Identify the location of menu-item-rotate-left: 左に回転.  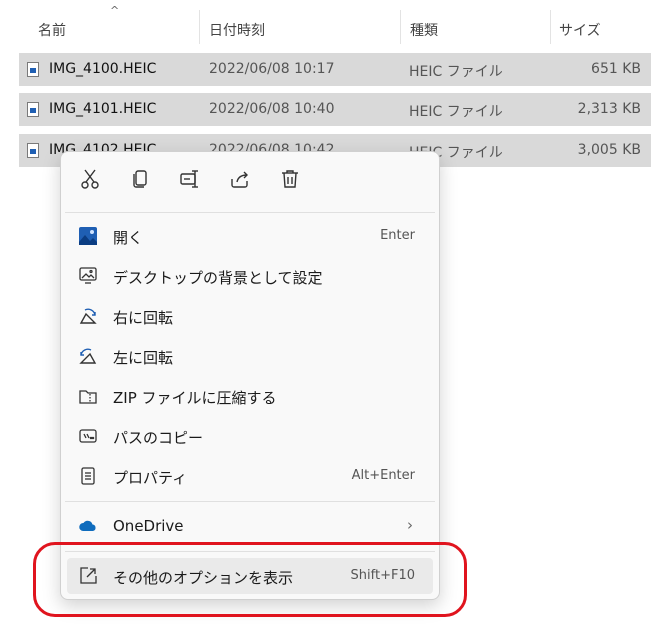
(250, 356).